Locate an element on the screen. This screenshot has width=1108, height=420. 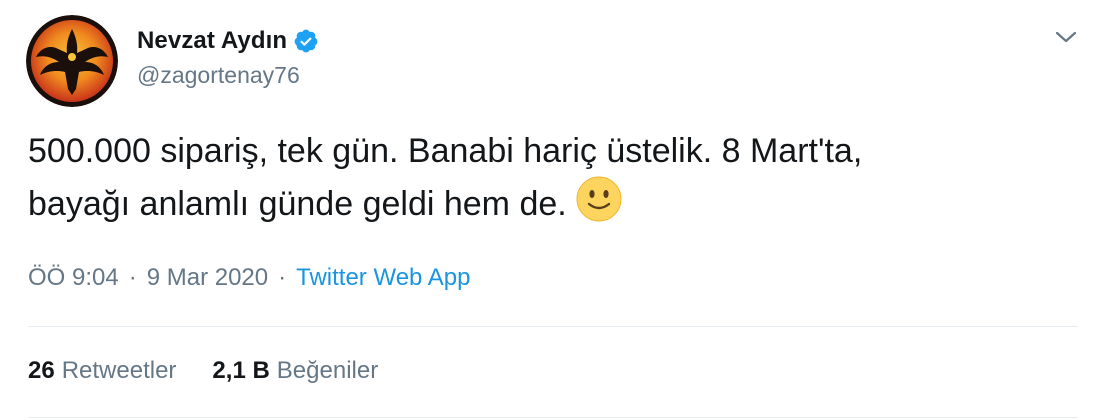
tweet-date: 9 Mar 2020 is located at coordinates (207, 278).